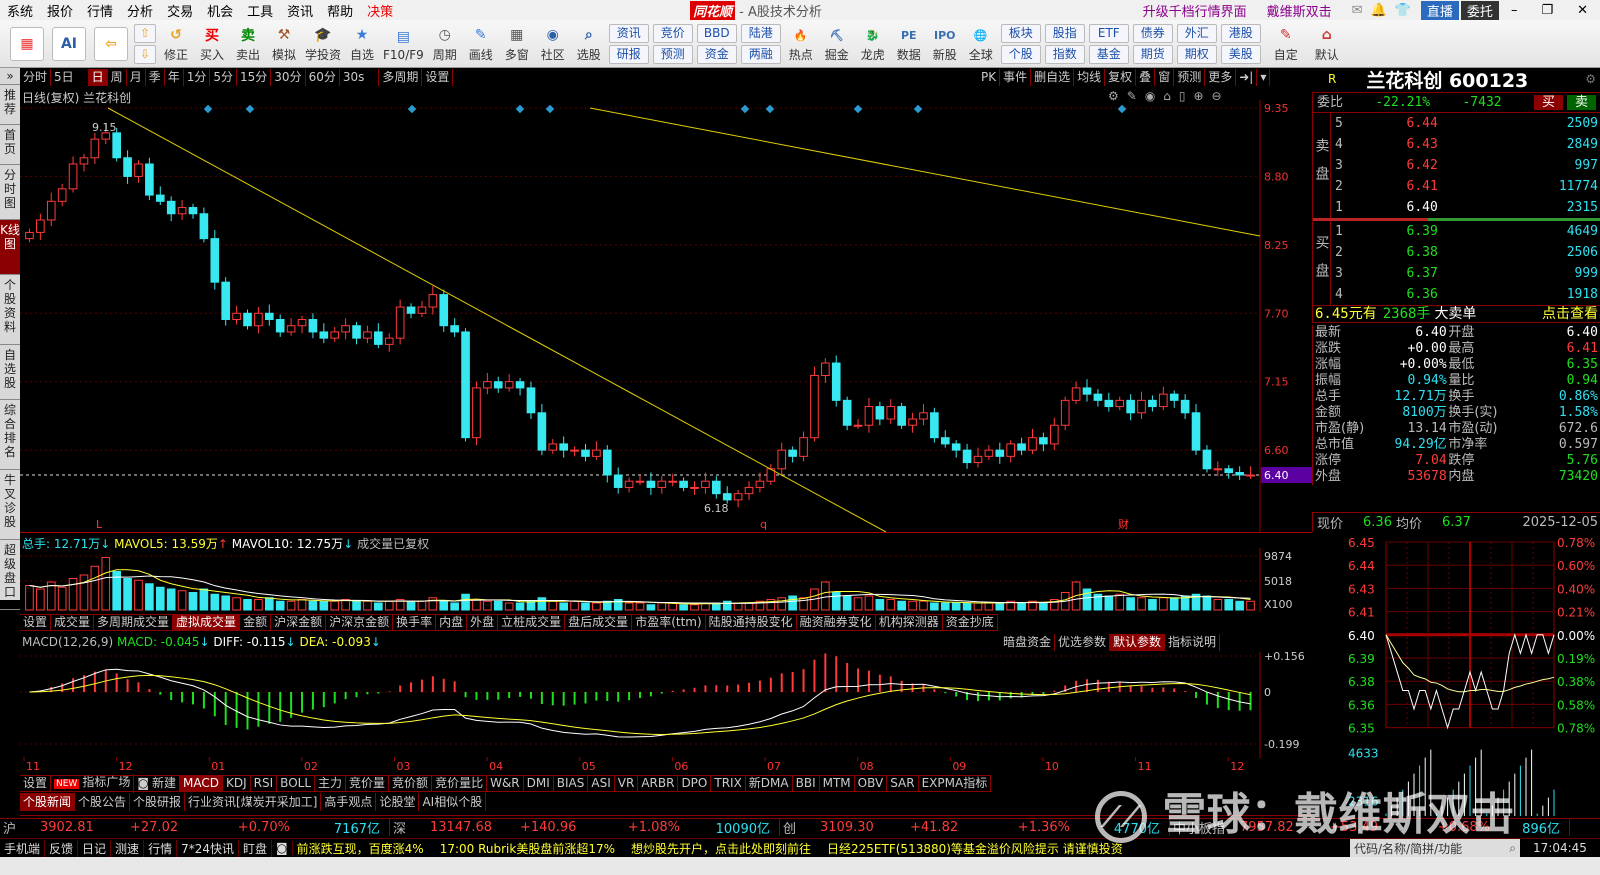  Describe the element at coordinates (769, 783) in the screenshot. I see `indicator-tab: 新DMA` at that location.